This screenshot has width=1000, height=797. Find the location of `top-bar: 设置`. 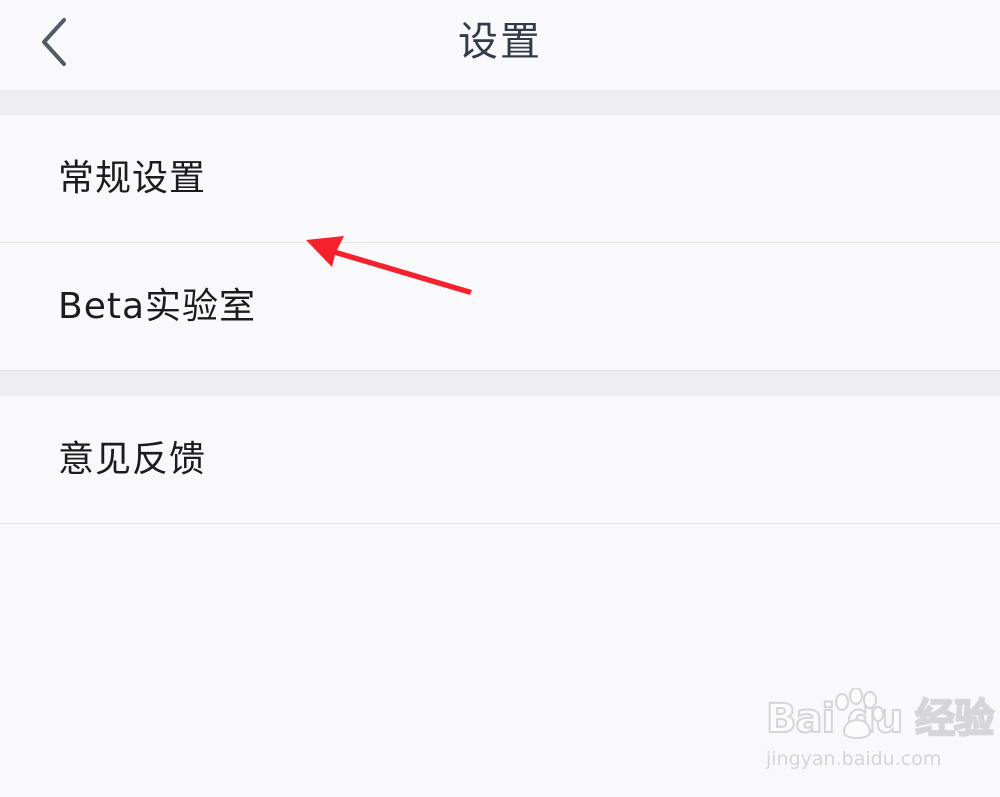

top-bar: 设置 is located at coordinates (500, 45).